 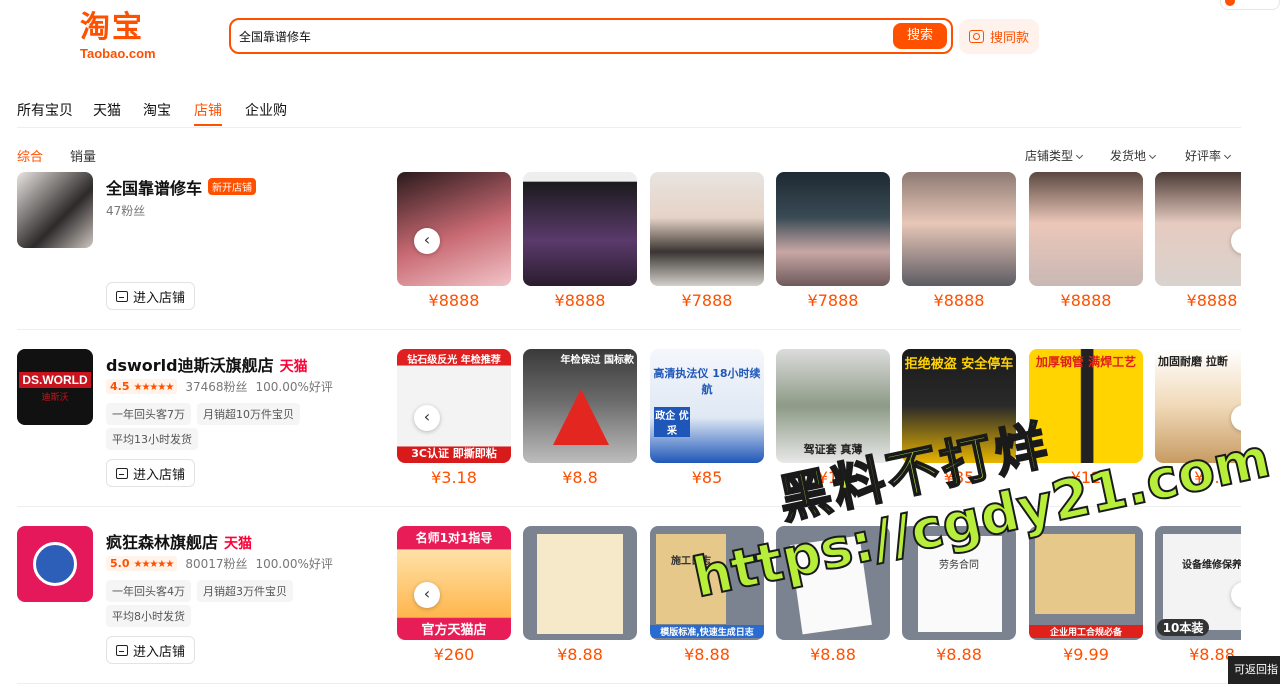 What do you see at coordinates (959, 406) in the screenshot?
I see `product-image: 拒绝被盗 安全停车` at bounding box center [959, 406].